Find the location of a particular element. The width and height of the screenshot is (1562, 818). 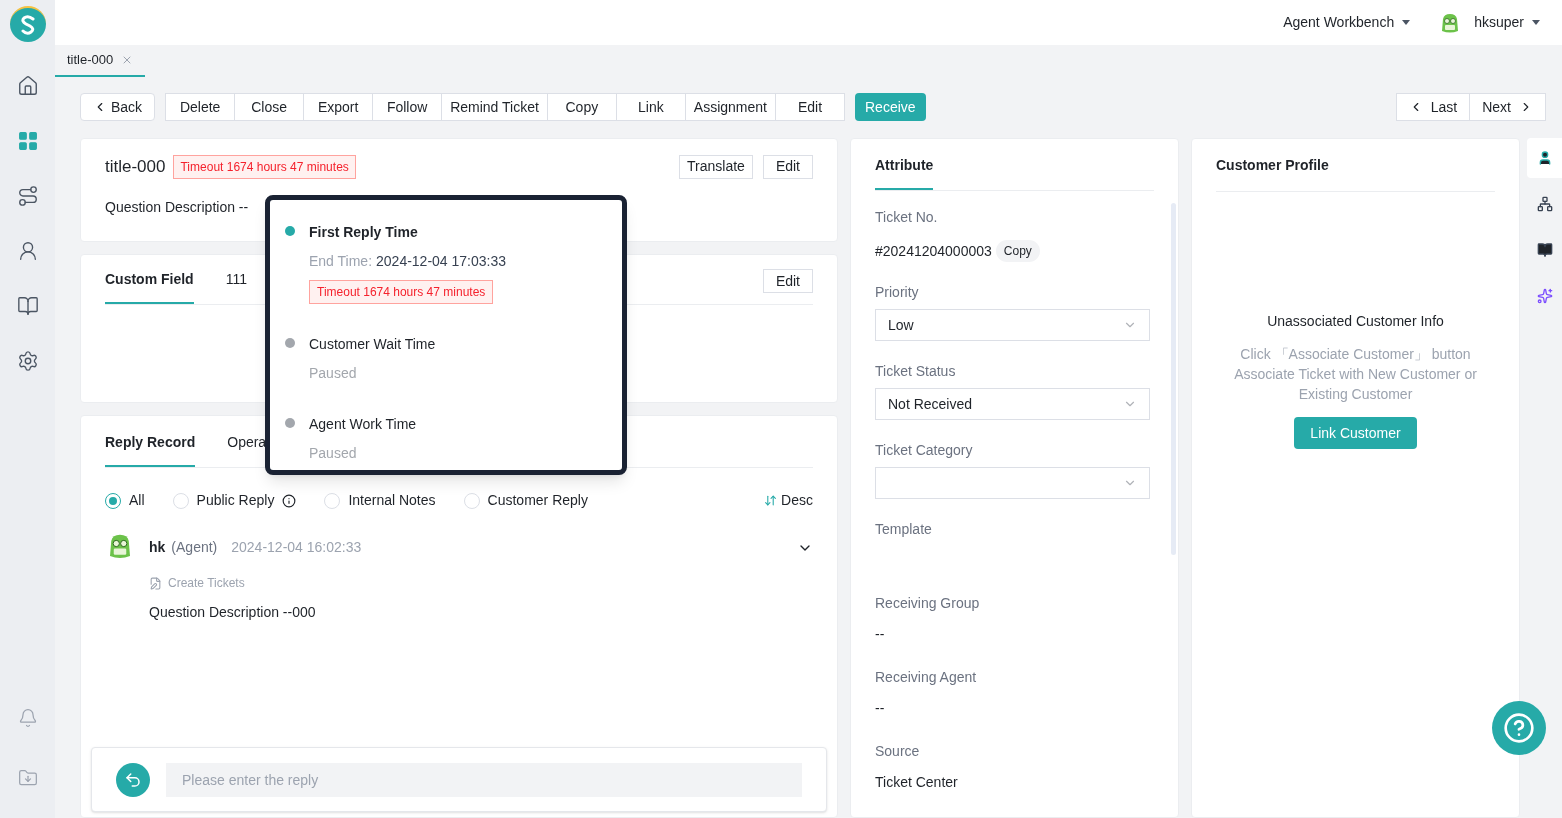

author-name: hk is located at coordinates (157, 547).